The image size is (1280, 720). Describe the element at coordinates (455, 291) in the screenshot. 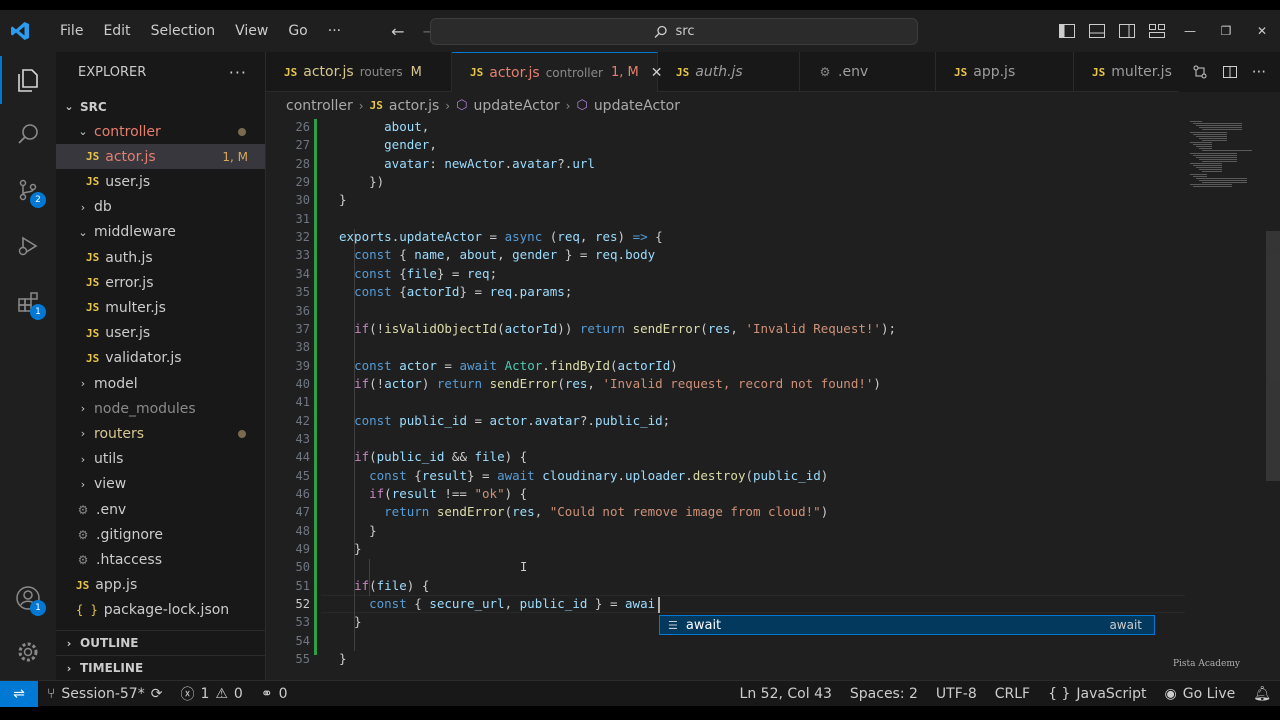

I see `code-line: const {actorId} = req.params;` at that location.